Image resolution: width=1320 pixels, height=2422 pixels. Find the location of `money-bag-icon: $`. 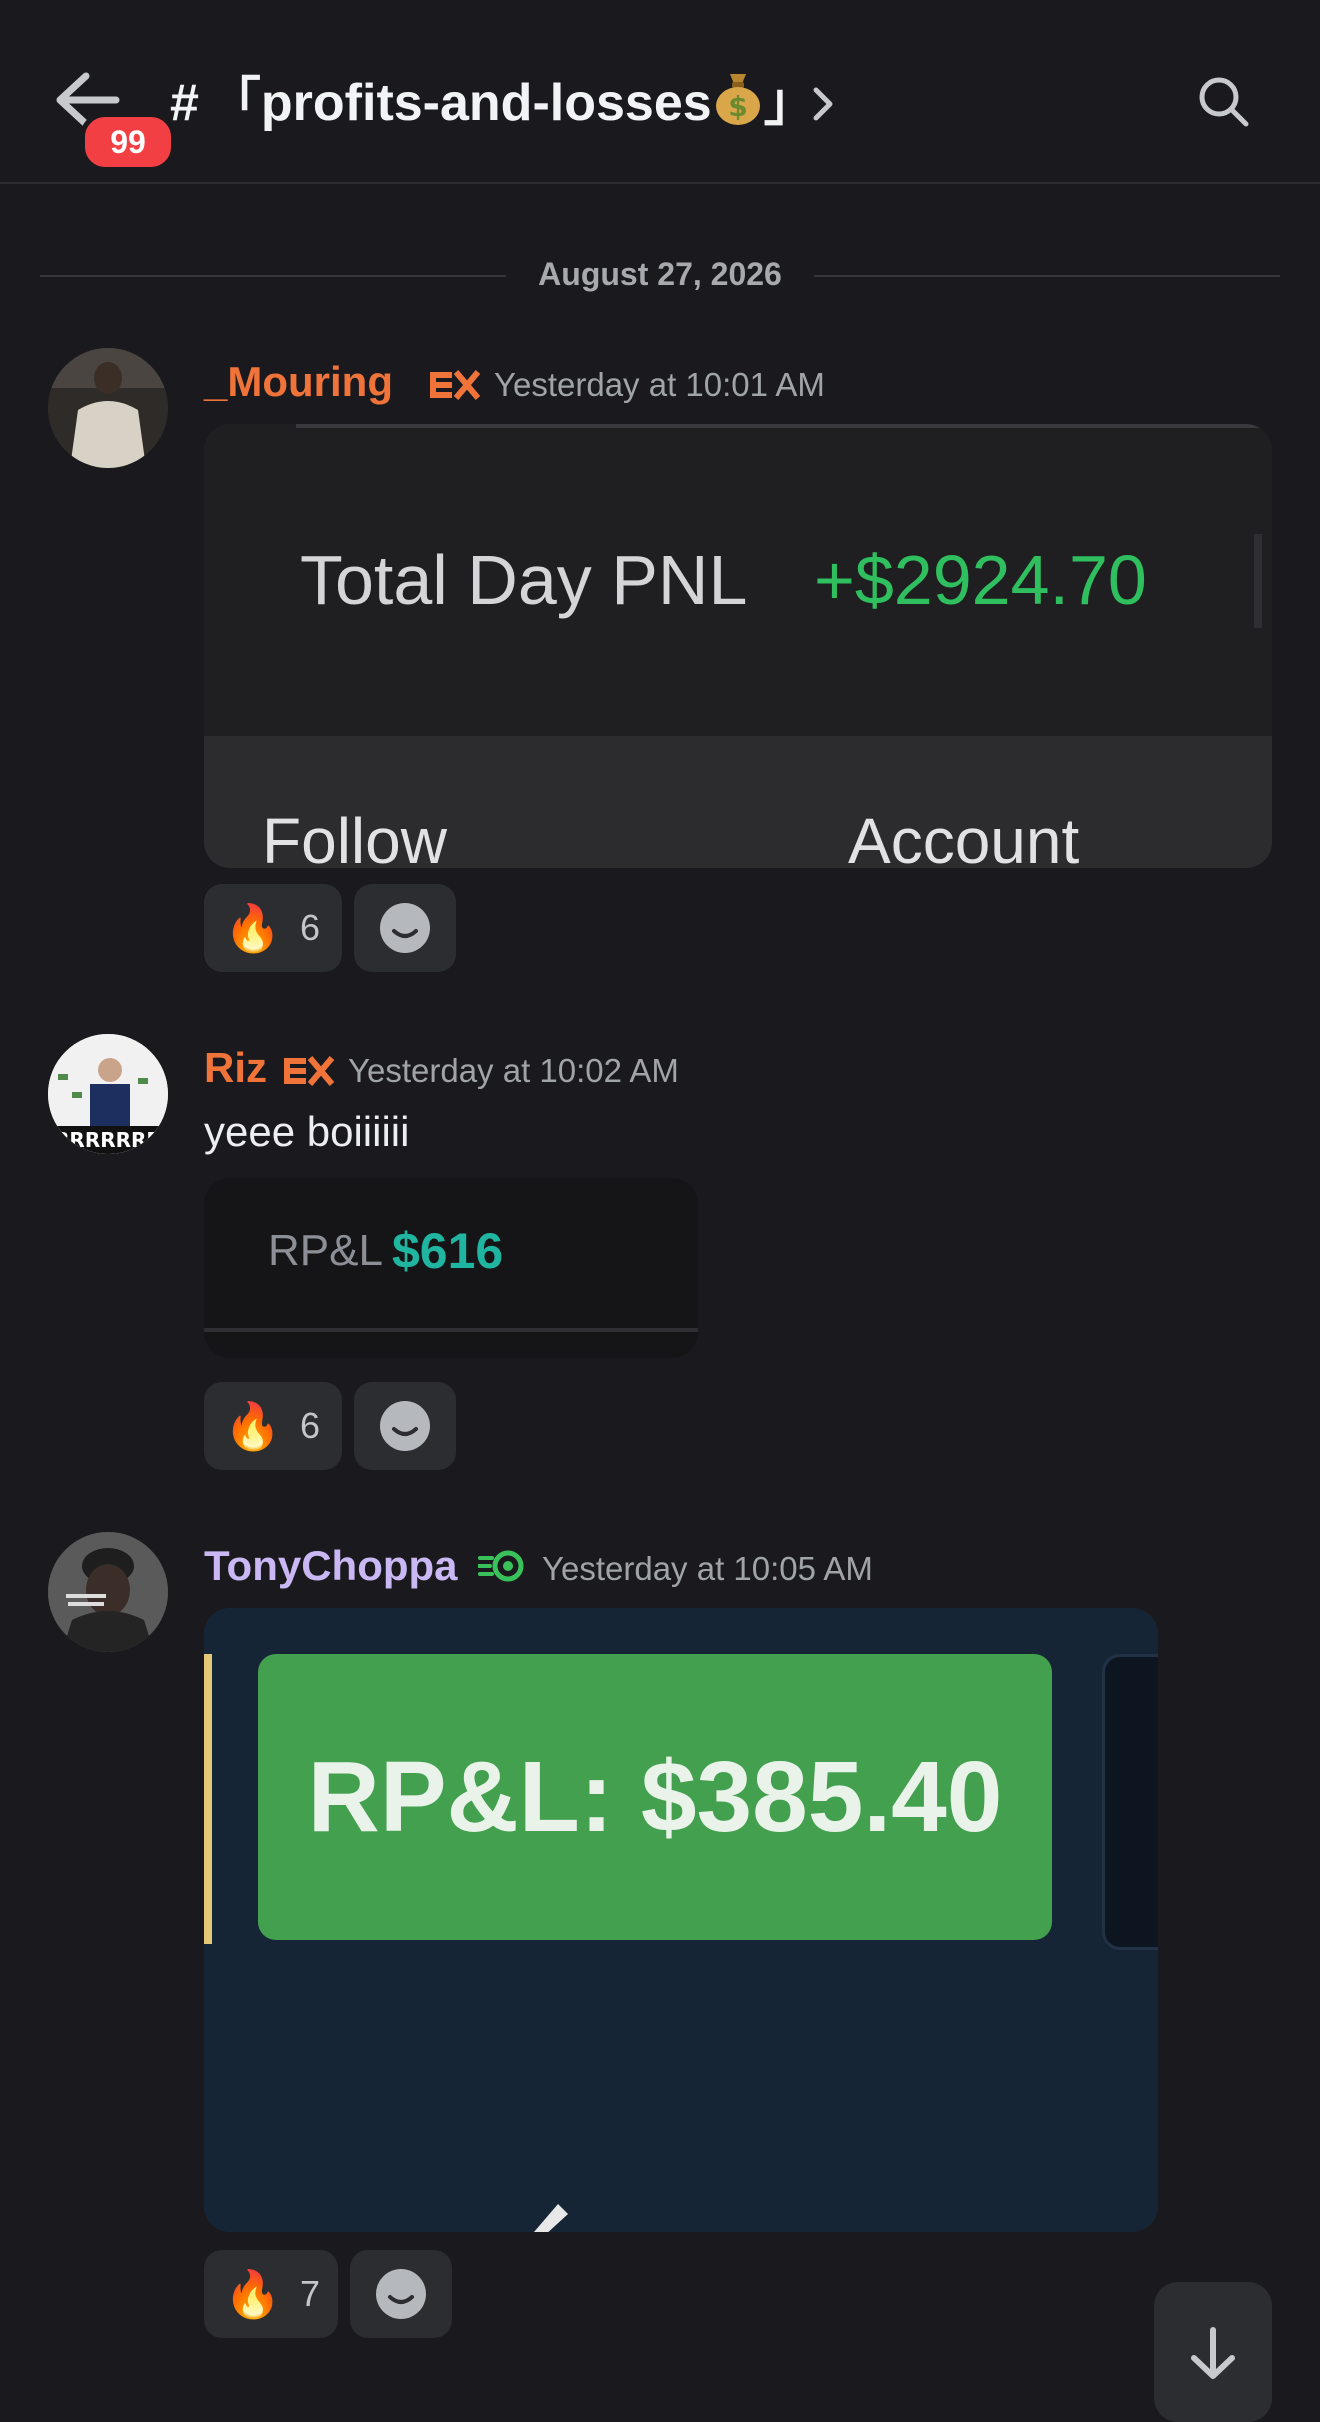

money-bag-icon: $ is located at coordinates (738, 107).